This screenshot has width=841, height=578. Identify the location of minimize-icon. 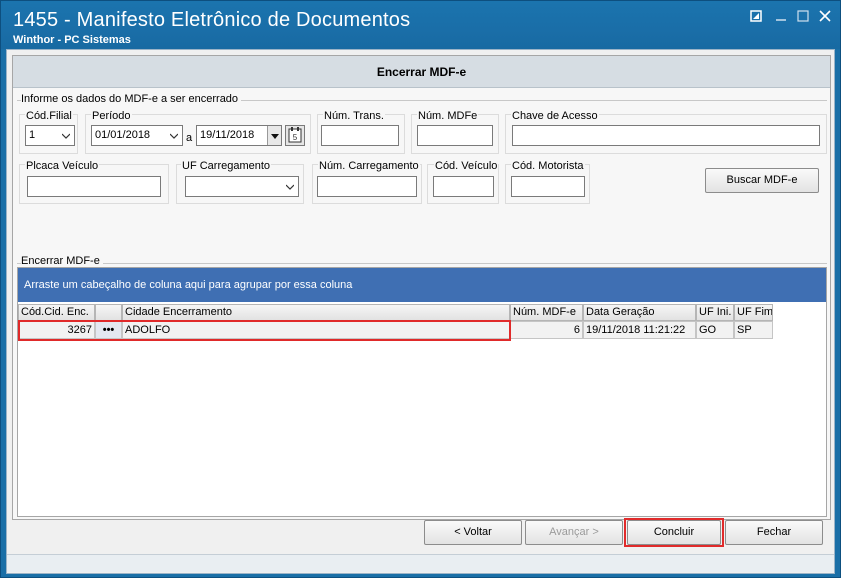
(781, 18).